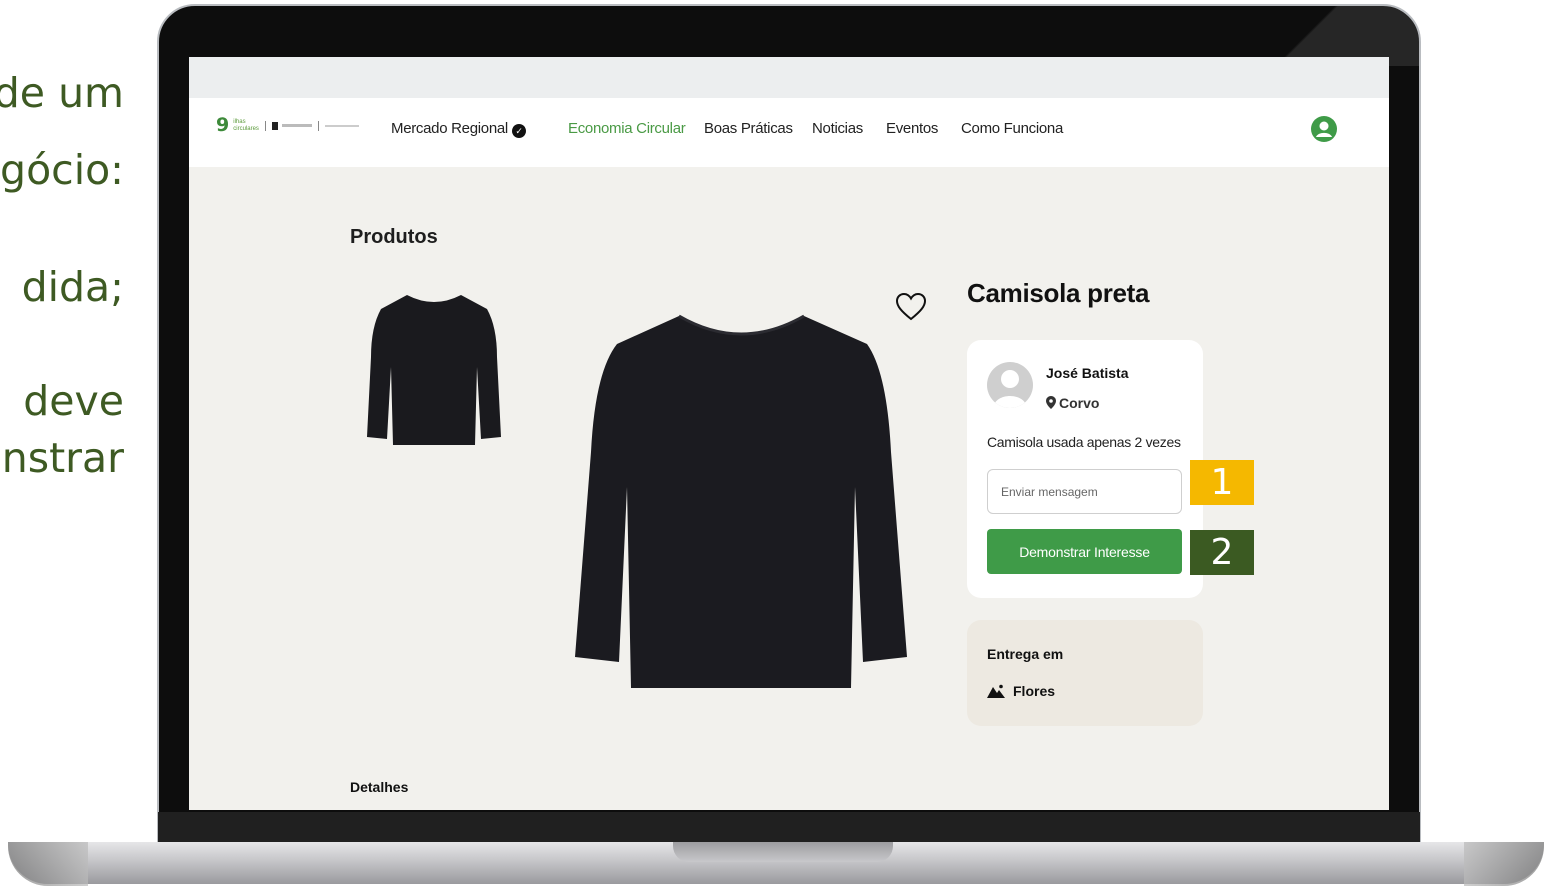 This screenshot has width=1552, height=886. Describe the element at coordinates (223, 125) in the screenshot. I see `logo-number: 9` at that location.